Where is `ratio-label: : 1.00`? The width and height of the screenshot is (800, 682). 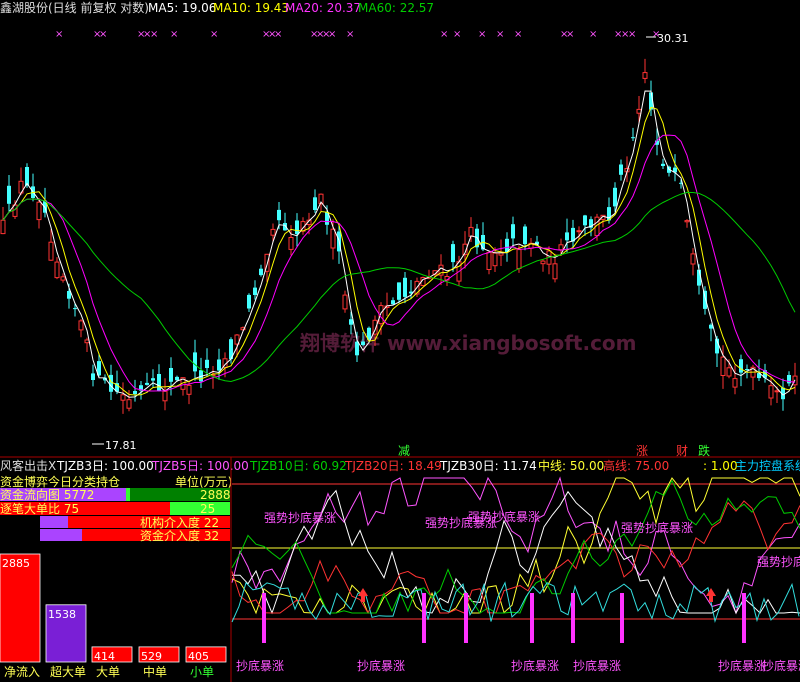 ratio-label: : 1.00 is located at coordinates (720, 466).